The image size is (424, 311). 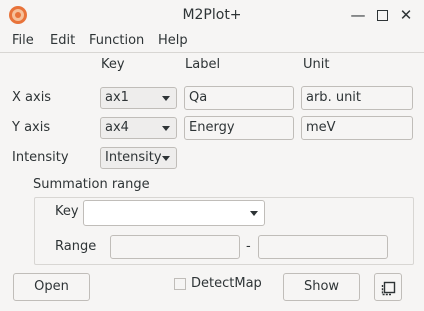 What do you see at coordinates (239, 128) in the screenshot?
I see `y-axis-label-input: Energy` at bounding box center [239, 128].